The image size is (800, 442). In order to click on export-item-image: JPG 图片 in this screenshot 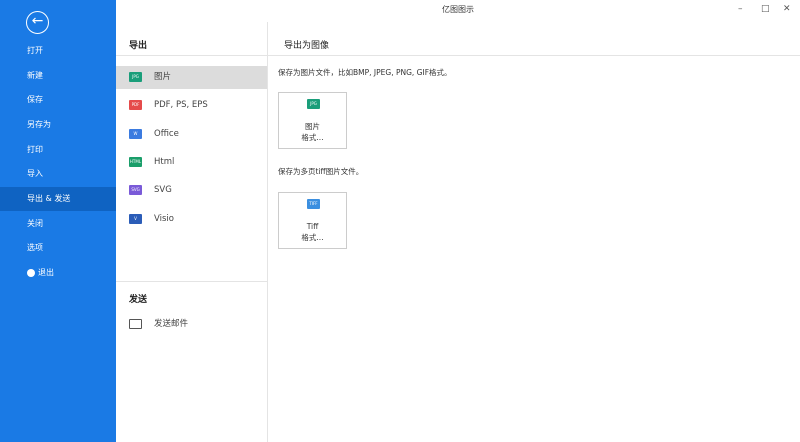, I will do `click(191, 77)`.